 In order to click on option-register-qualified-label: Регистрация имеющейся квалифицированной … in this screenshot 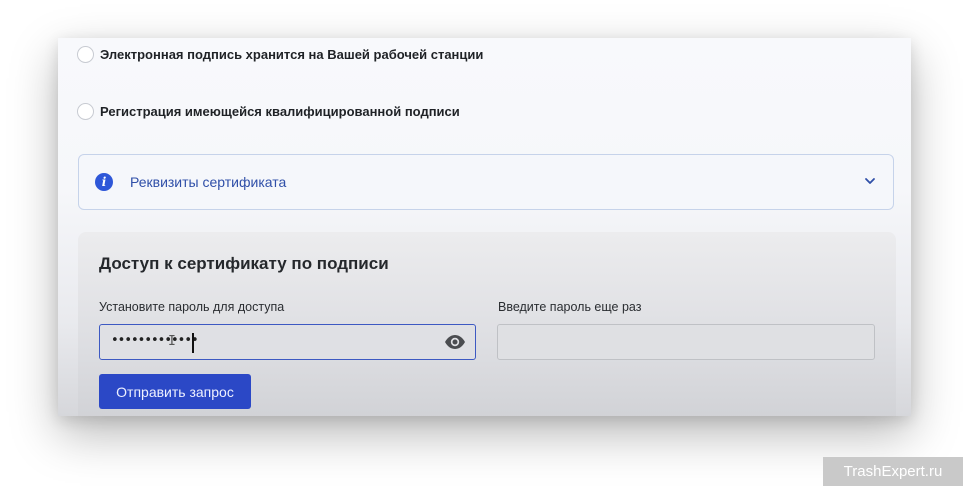, I will do `click(280, 111)`.